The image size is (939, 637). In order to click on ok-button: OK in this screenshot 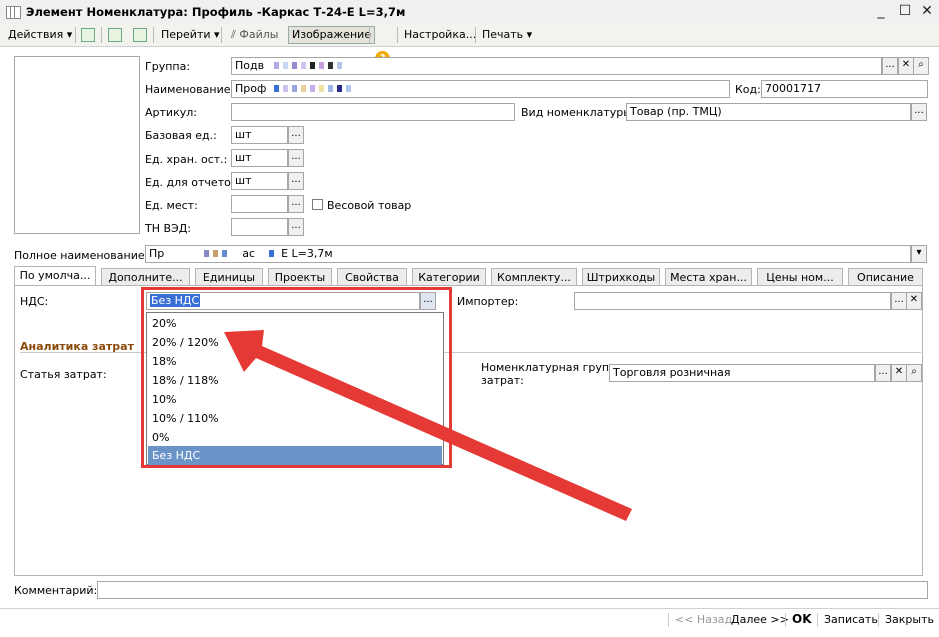, I will do `click(802, 619)`.